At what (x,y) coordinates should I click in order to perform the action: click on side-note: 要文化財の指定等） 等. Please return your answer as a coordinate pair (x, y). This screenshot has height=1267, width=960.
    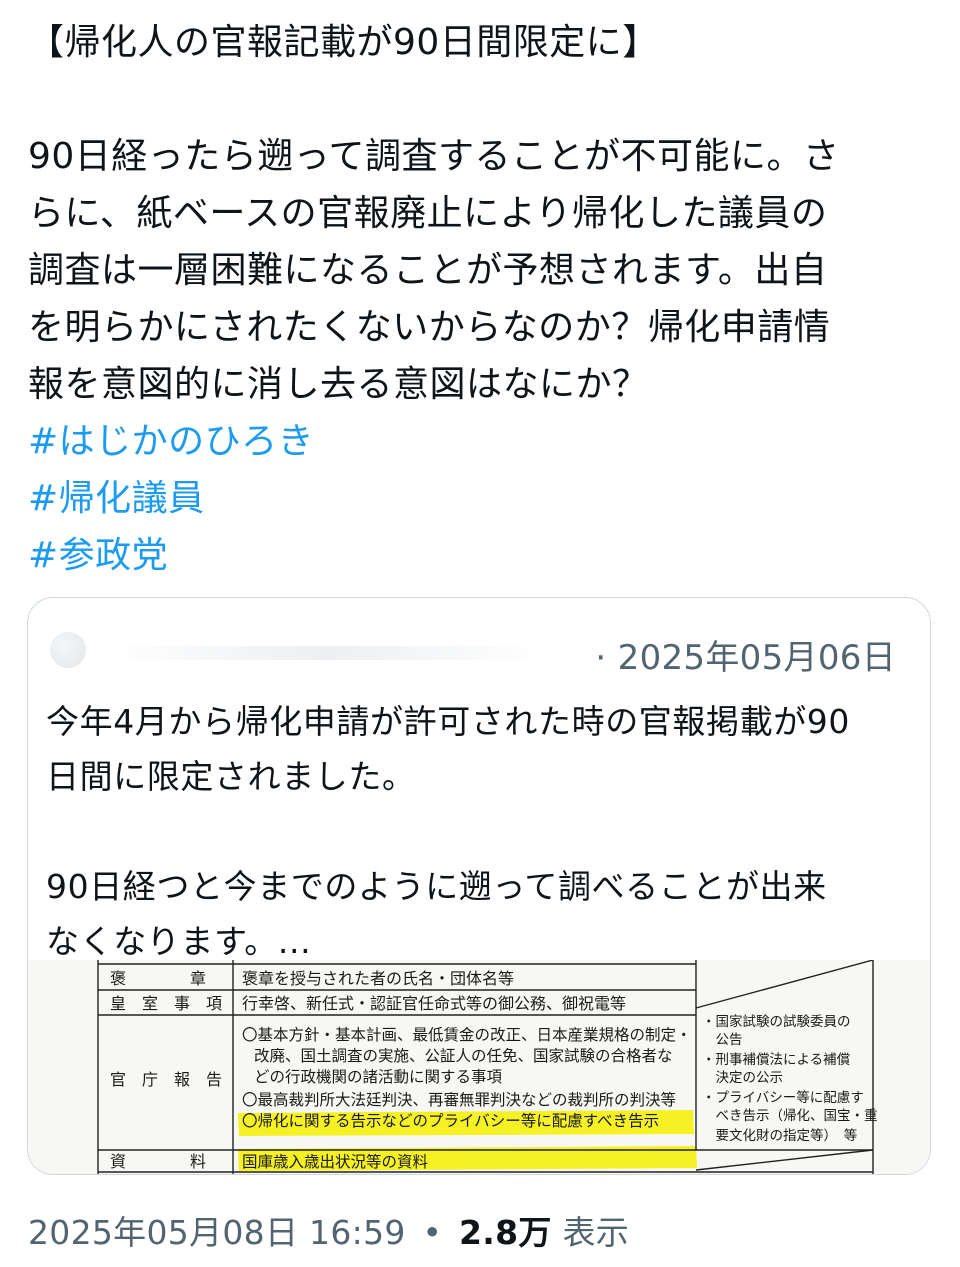
    Looking at the image, I should click on (779, 1135).